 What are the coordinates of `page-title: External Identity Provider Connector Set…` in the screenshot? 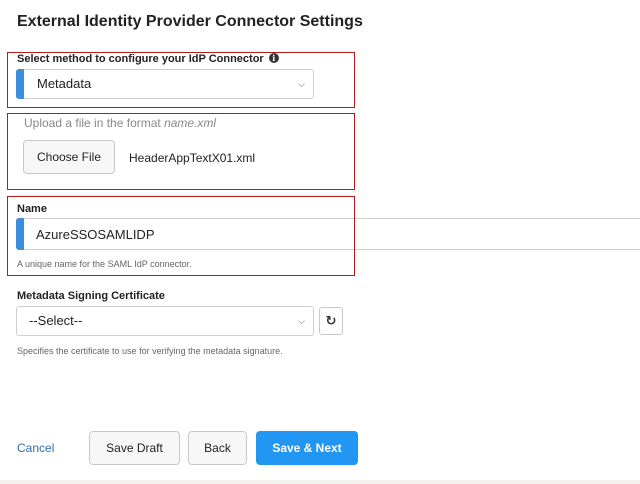 It's located at (190, 21).